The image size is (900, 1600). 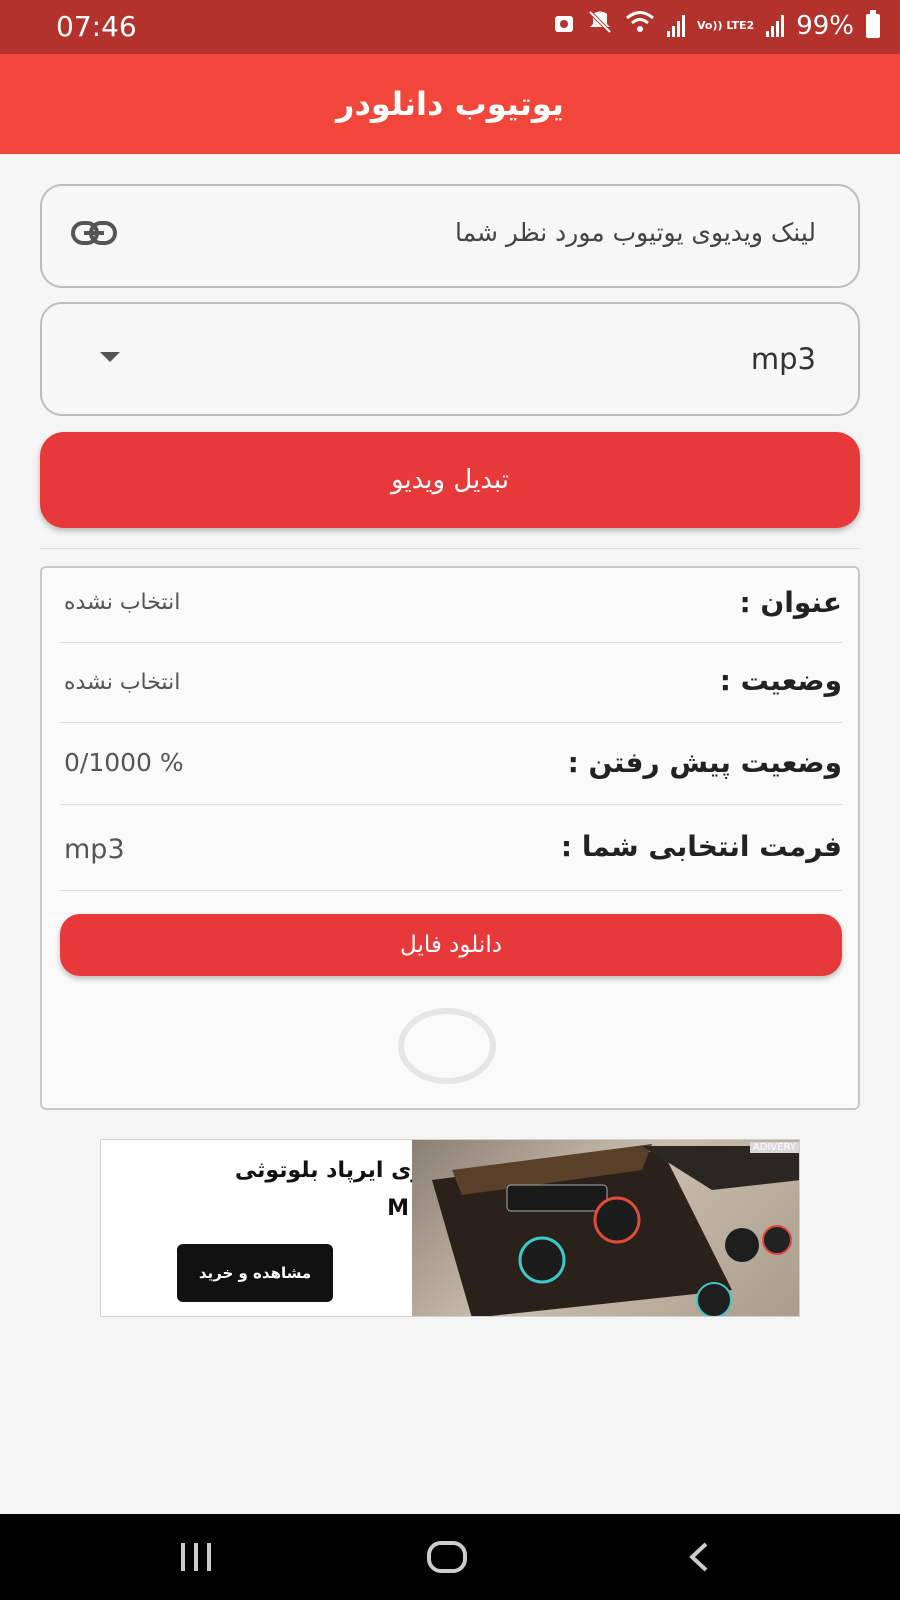 What do you see at coordinates (96, 26) in the screenshot?
I see `status-time: 07:46` at bounding box center [96, 26].